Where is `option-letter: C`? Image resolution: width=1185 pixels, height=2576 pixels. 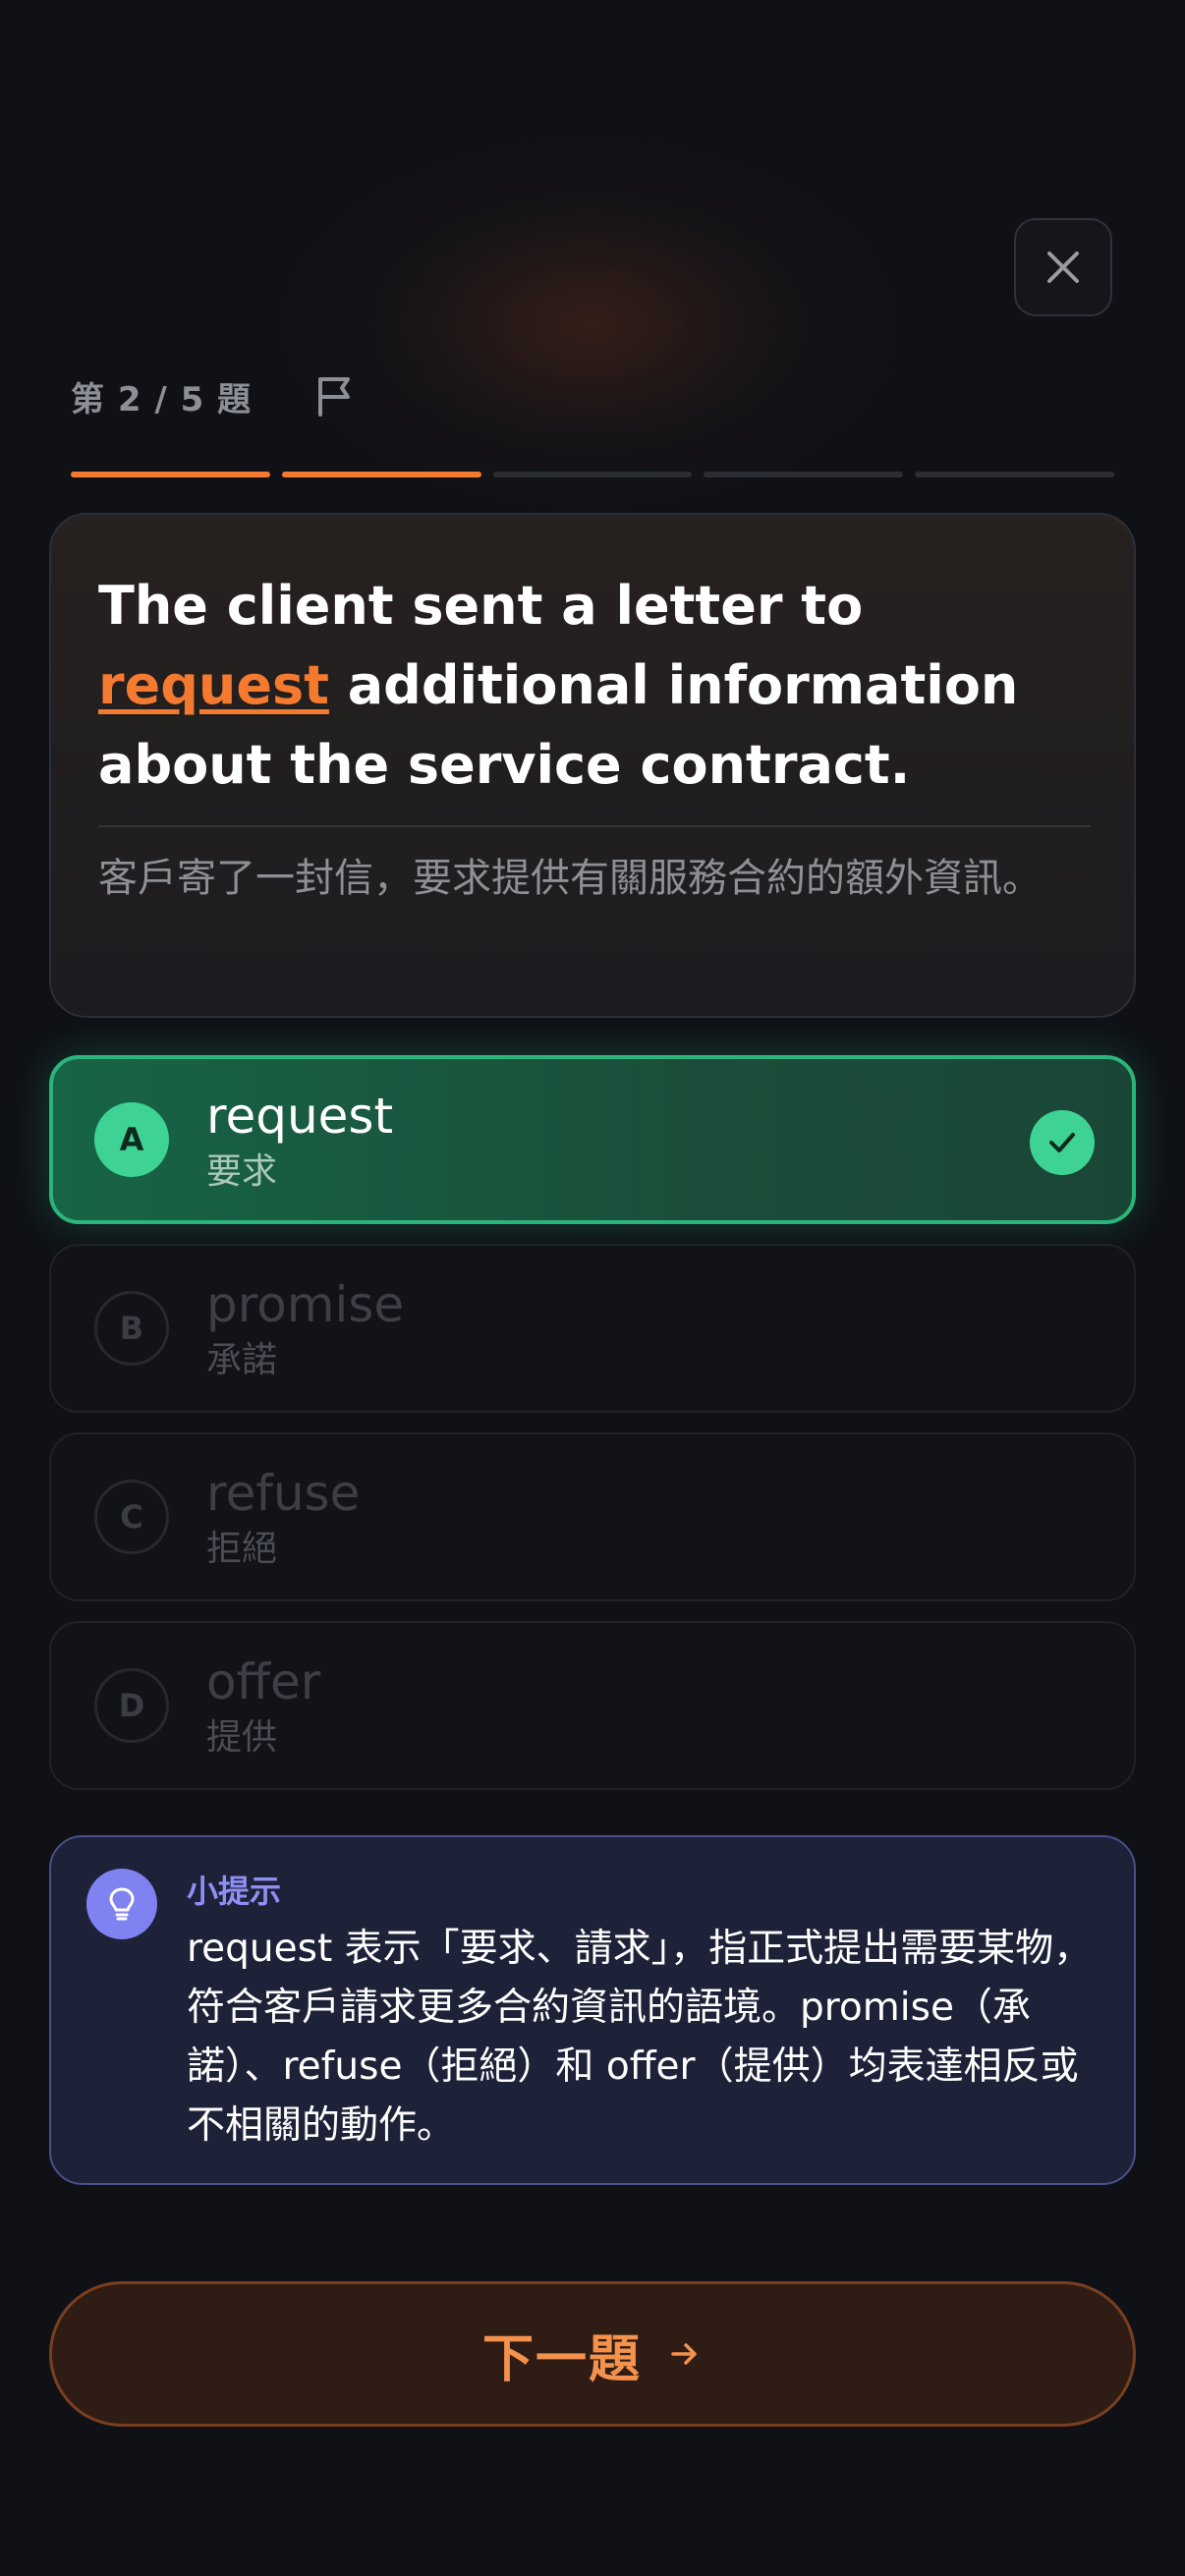
option-letter: C is located at coordinates (132, 1517).